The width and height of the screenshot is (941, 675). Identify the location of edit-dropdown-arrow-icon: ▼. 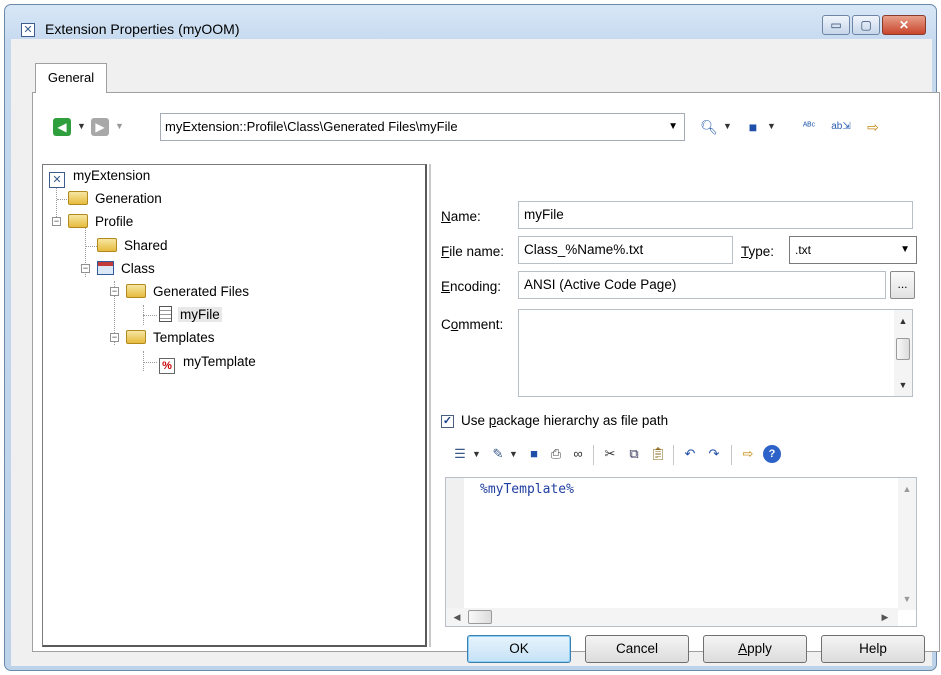
(513, 454).